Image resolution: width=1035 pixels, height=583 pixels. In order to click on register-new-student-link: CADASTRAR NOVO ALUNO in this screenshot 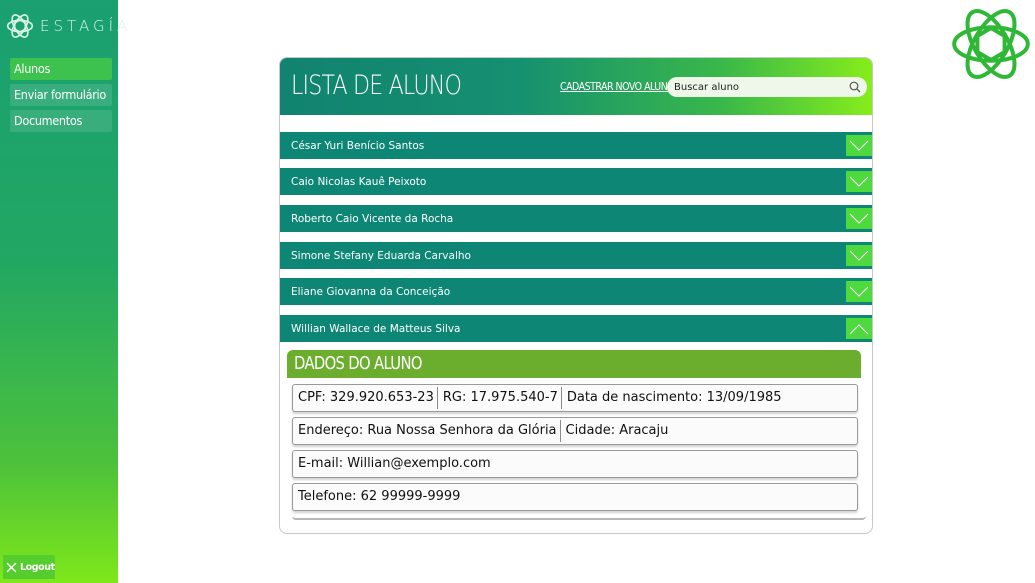, I will do `click(617, 86)`.